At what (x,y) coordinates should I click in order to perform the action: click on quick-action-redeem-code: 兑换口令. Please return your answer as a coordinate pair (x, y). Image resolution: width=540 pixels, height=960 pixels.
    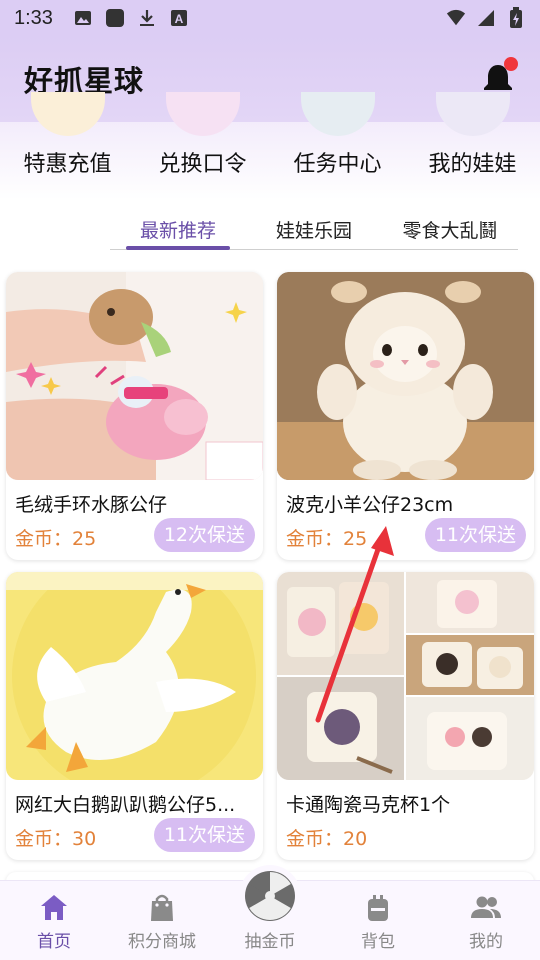
    Looking at the image, I should click on (202, 146).